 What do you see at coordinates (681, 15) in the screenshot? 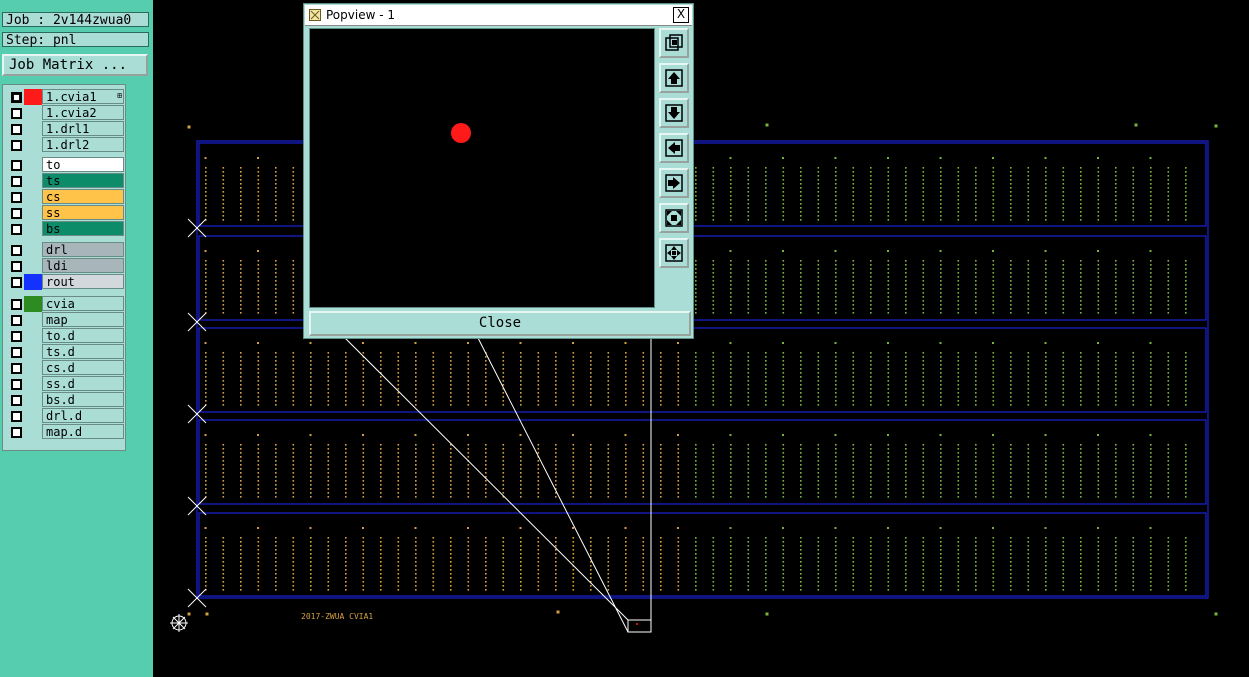
I see `close-window-button: X` at bounding box center [681, 15].